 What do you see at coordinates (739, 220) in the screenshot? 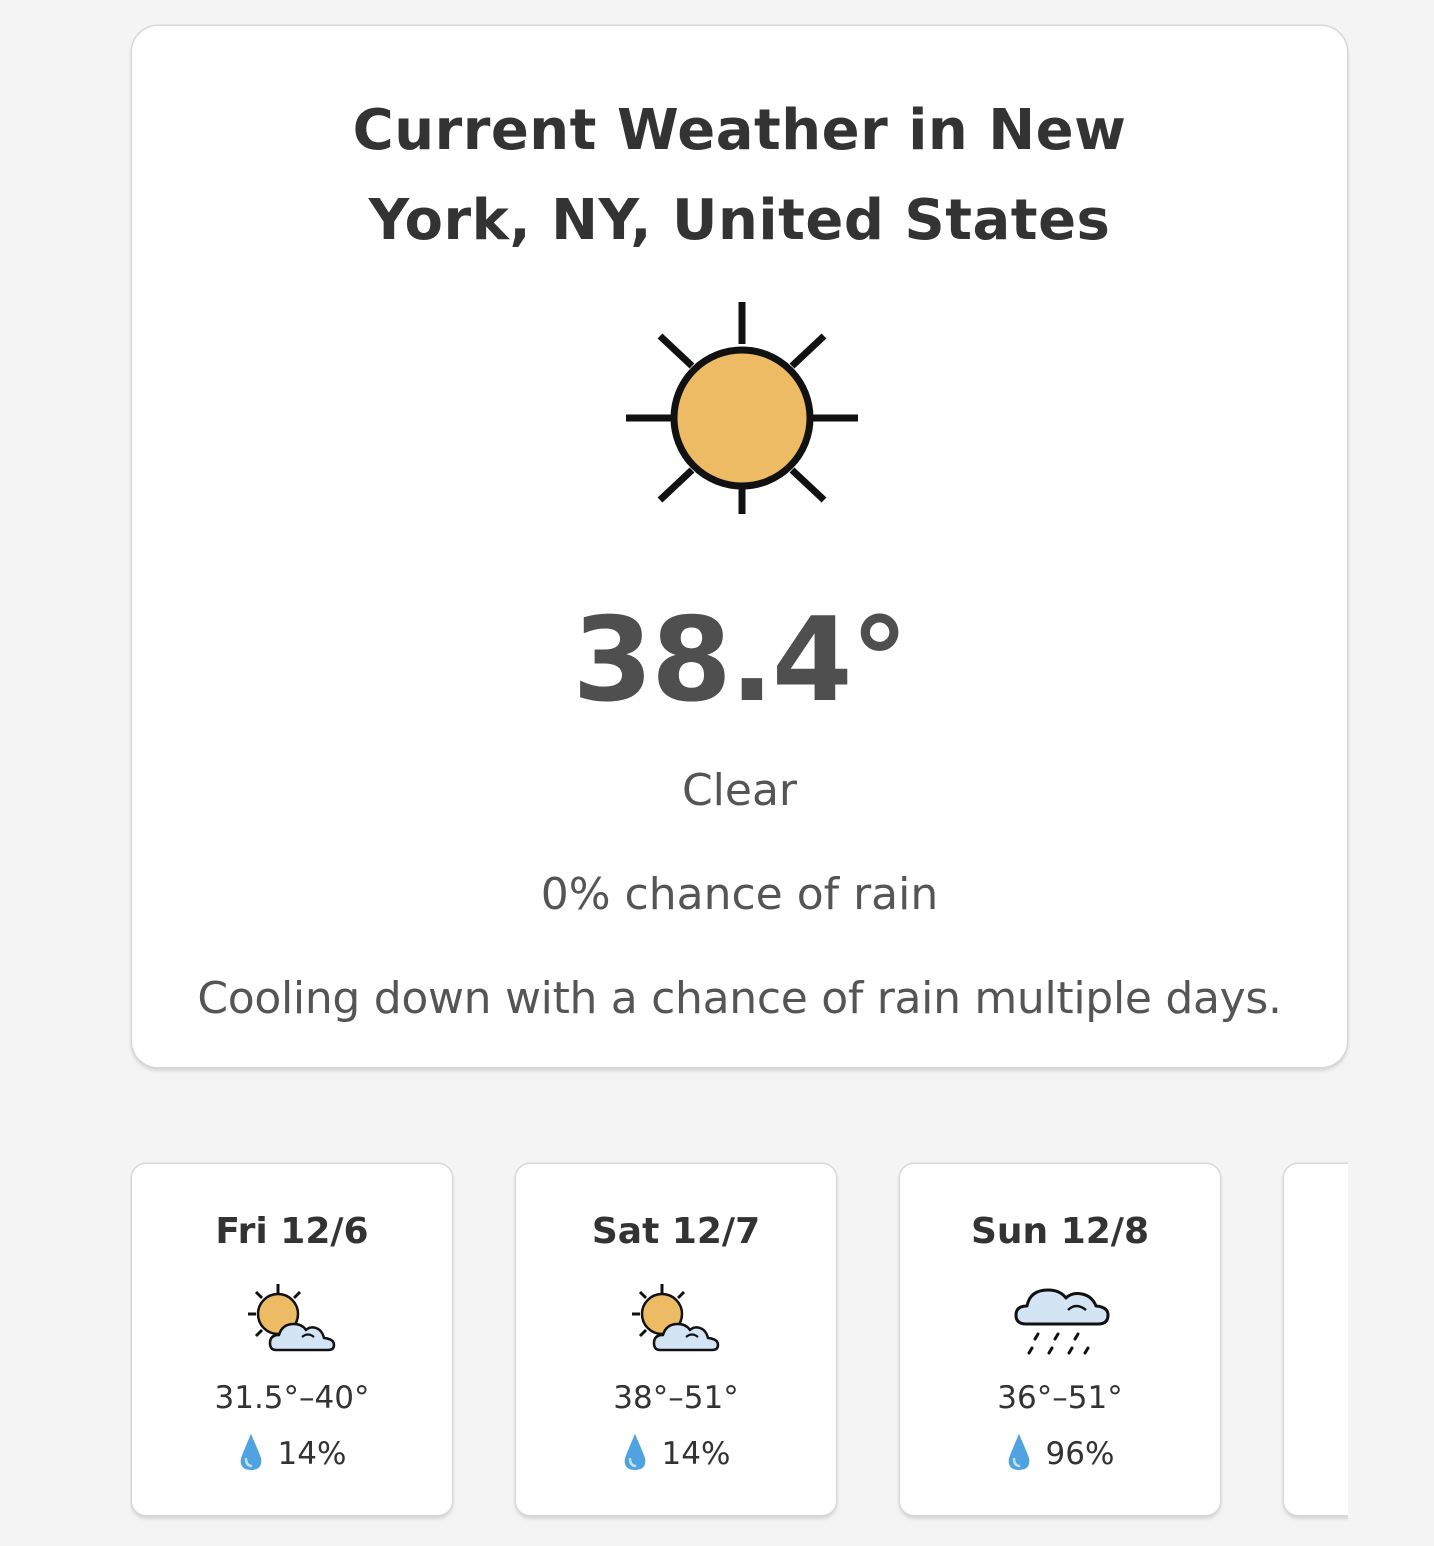
I see `title-line-2: York, NY, United States` at bounding box center [739, 220].